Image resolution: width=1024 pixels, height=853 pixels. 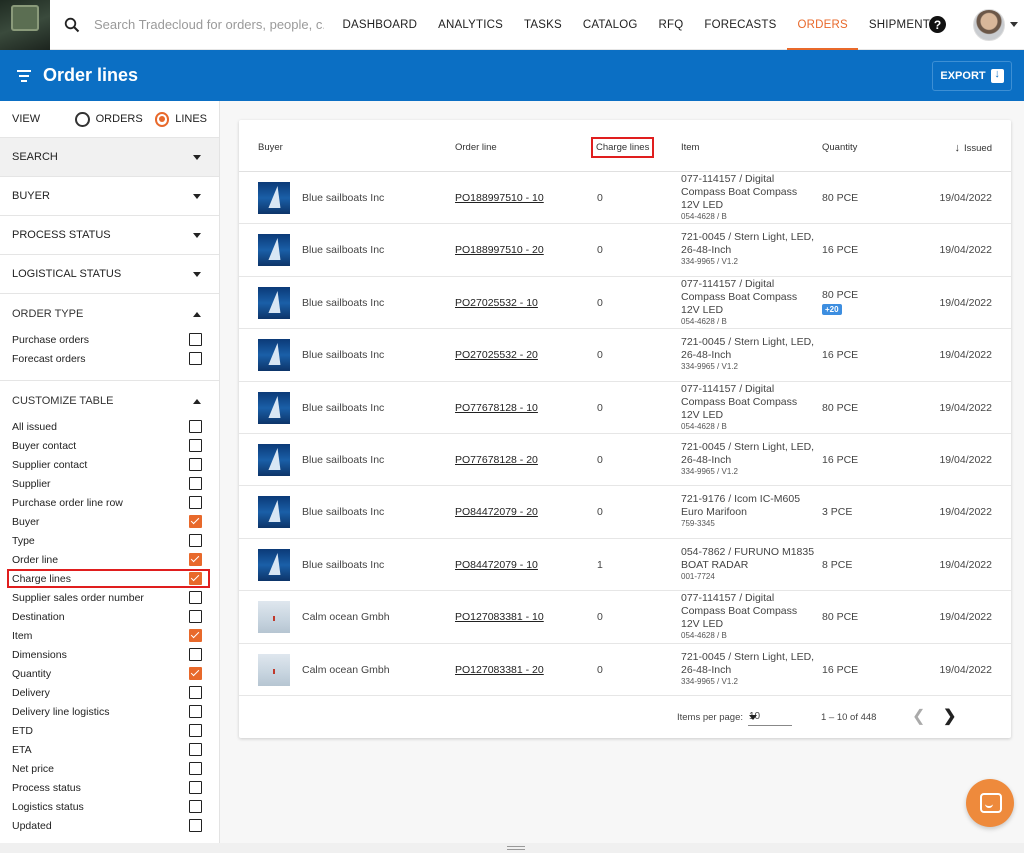 I want to click on nav-forecasts: FORECASTS, so click(x=740, y=25).